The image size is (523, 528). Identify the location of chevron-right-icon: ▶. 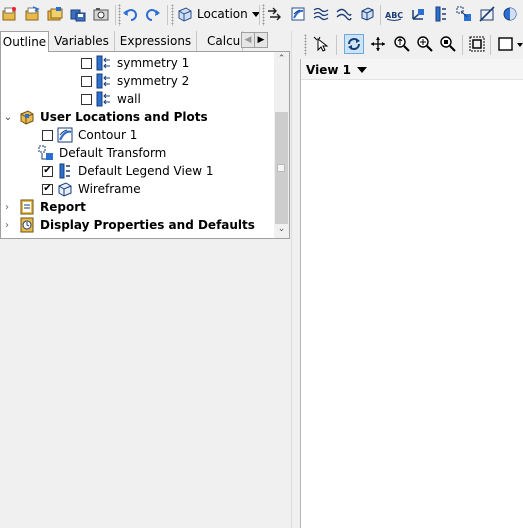
(261, 40).